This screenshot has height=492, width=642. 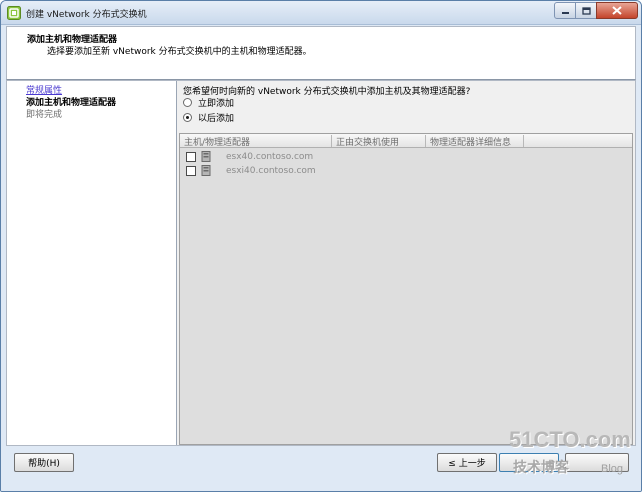 What do you see at coordinates (216, 119) in the screenshot?
I see `radio-add-later-label: 以后添加` at bounding box center [216, 119].